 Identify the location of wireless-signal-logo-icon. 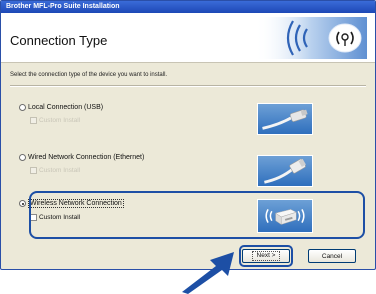
(311, 38).